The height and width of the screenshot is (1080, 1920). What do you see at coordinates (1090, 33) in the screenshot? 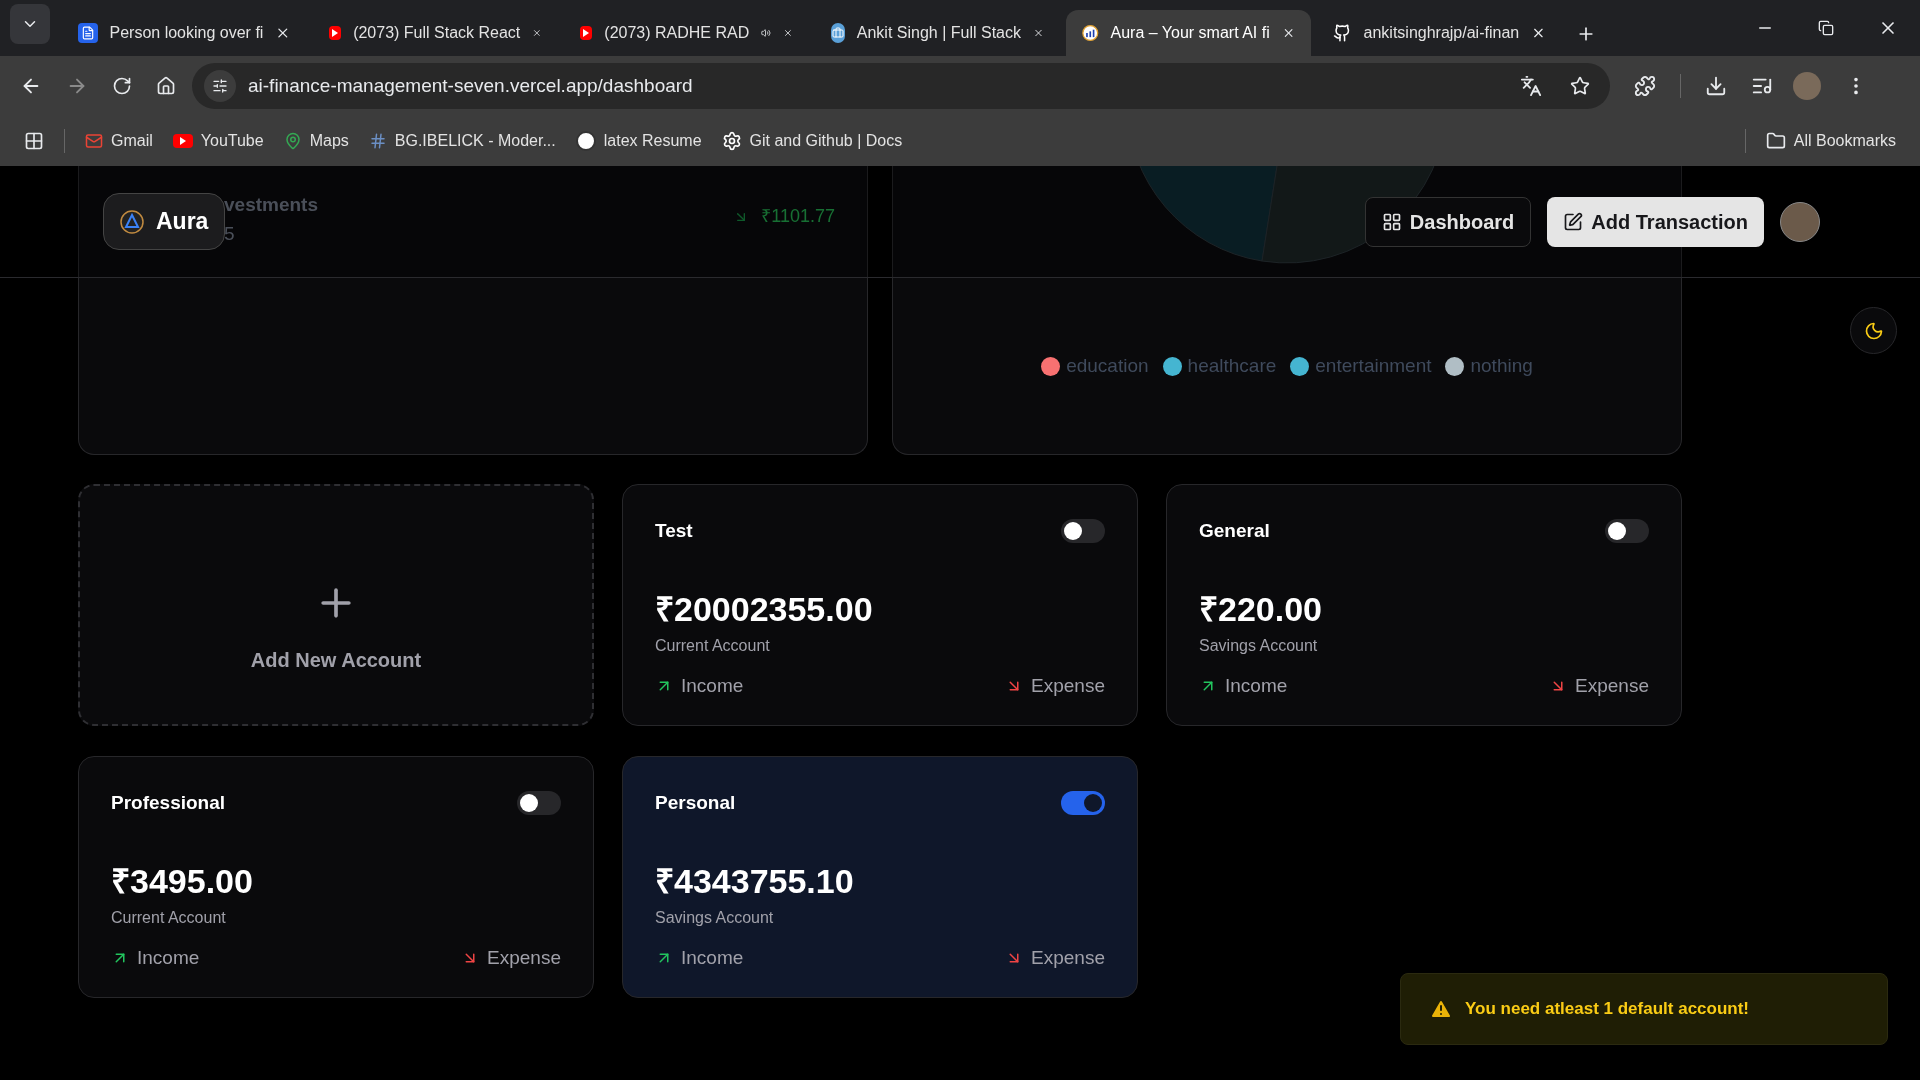
I see `chart-icon` at bounding box center [1090, 33].